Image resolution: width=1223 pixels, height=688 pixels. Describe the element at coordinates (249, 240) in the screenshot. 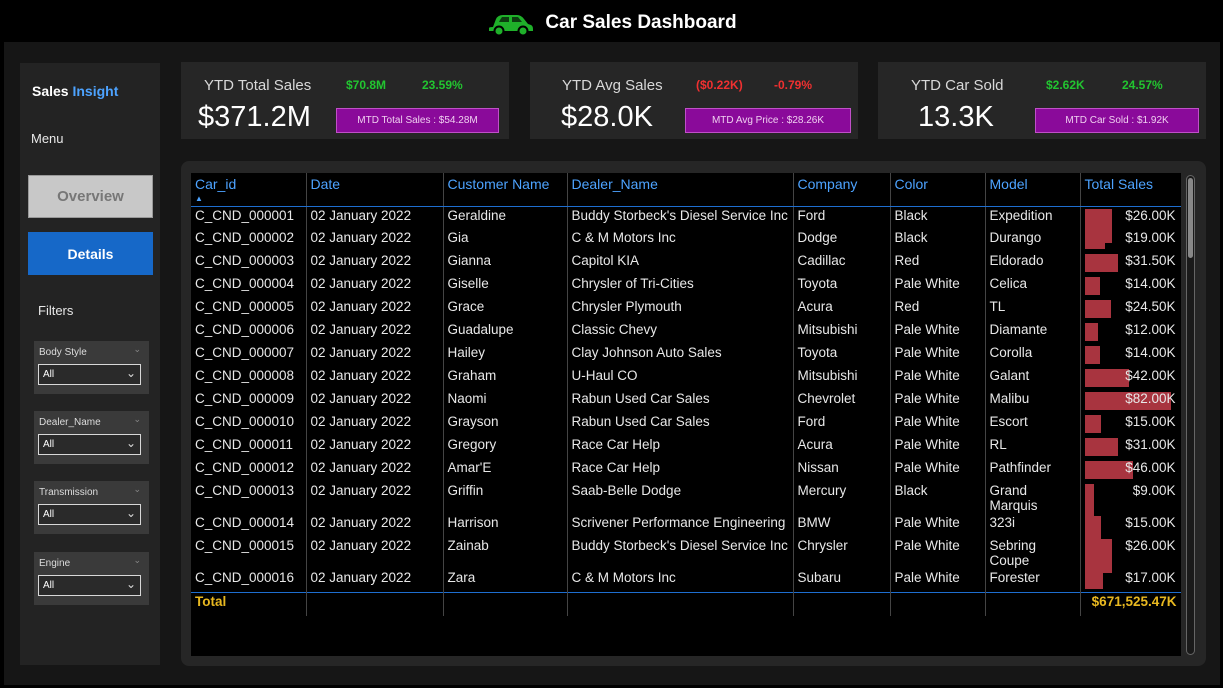

I see `cell-car-id: C_CND_000002` at that location.